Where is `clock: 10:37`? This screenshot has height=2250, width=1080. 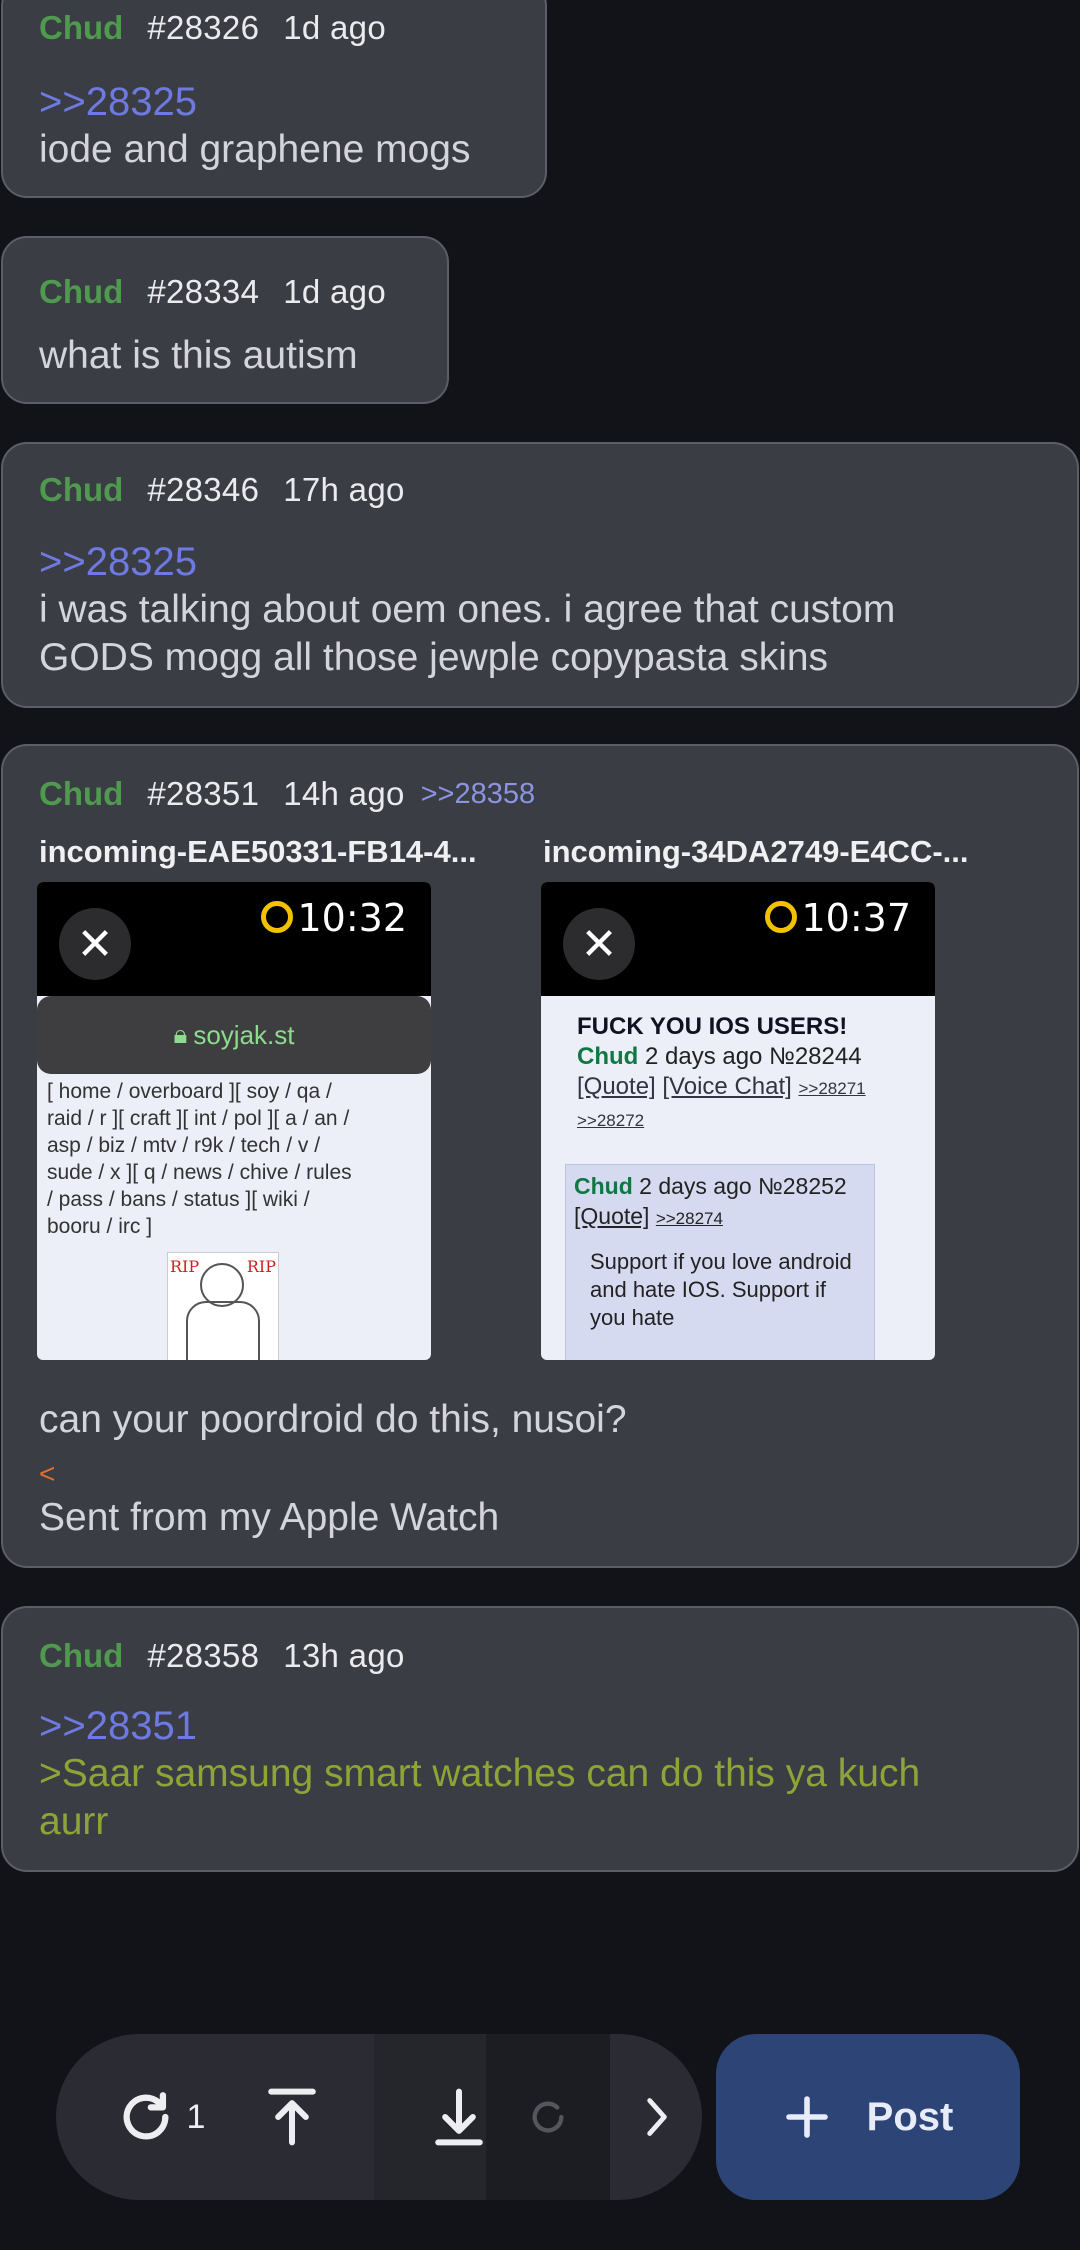 clock: 10:37 is located at coordinates (838, 918).